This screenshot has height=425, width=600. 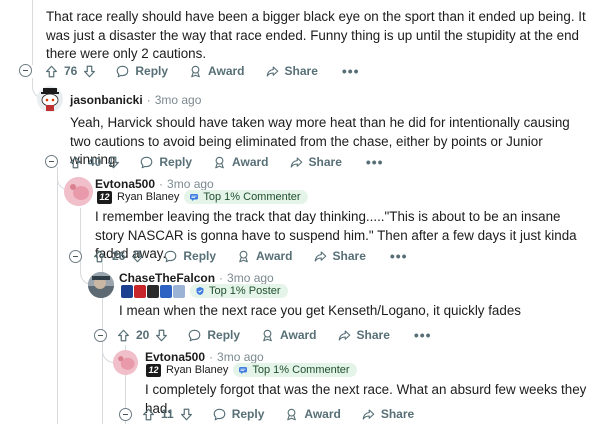 What do you see at coordinates (106, 100) in the screenshot?
I see `username: jasonbanicki` at bounding box center [106, 100].